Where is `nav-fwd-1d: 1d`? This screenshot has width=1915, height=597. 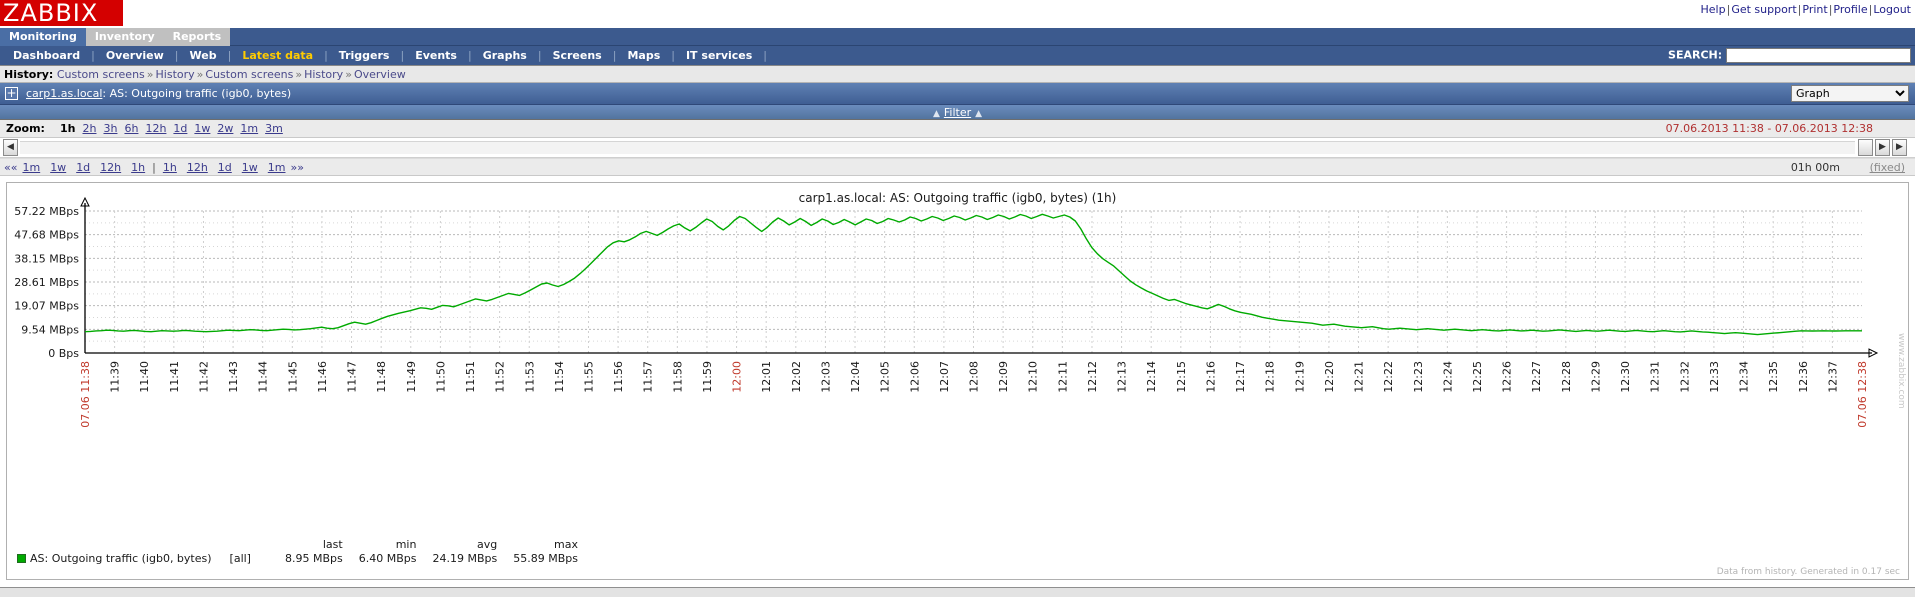
nav-fwd-1d: 1d is located at coordinates (225, 167).